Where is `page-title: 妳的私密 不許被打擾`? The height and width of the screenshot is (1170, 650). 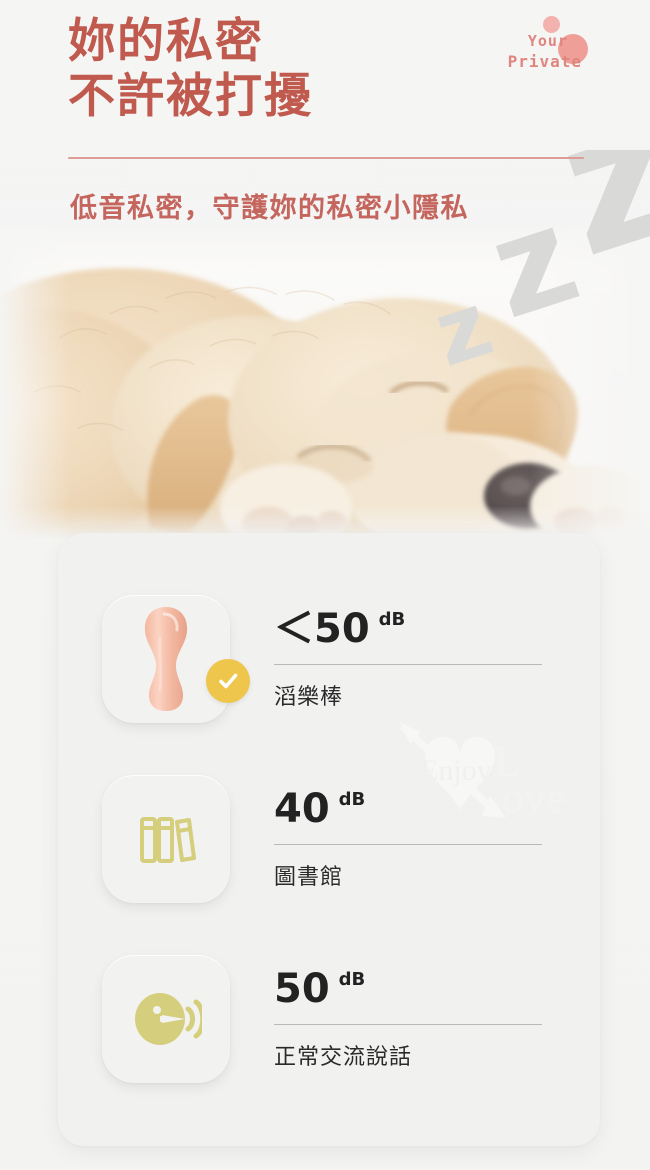 page-title: 妳的私密 不許被打擾 is located at coordinates (298, 69).